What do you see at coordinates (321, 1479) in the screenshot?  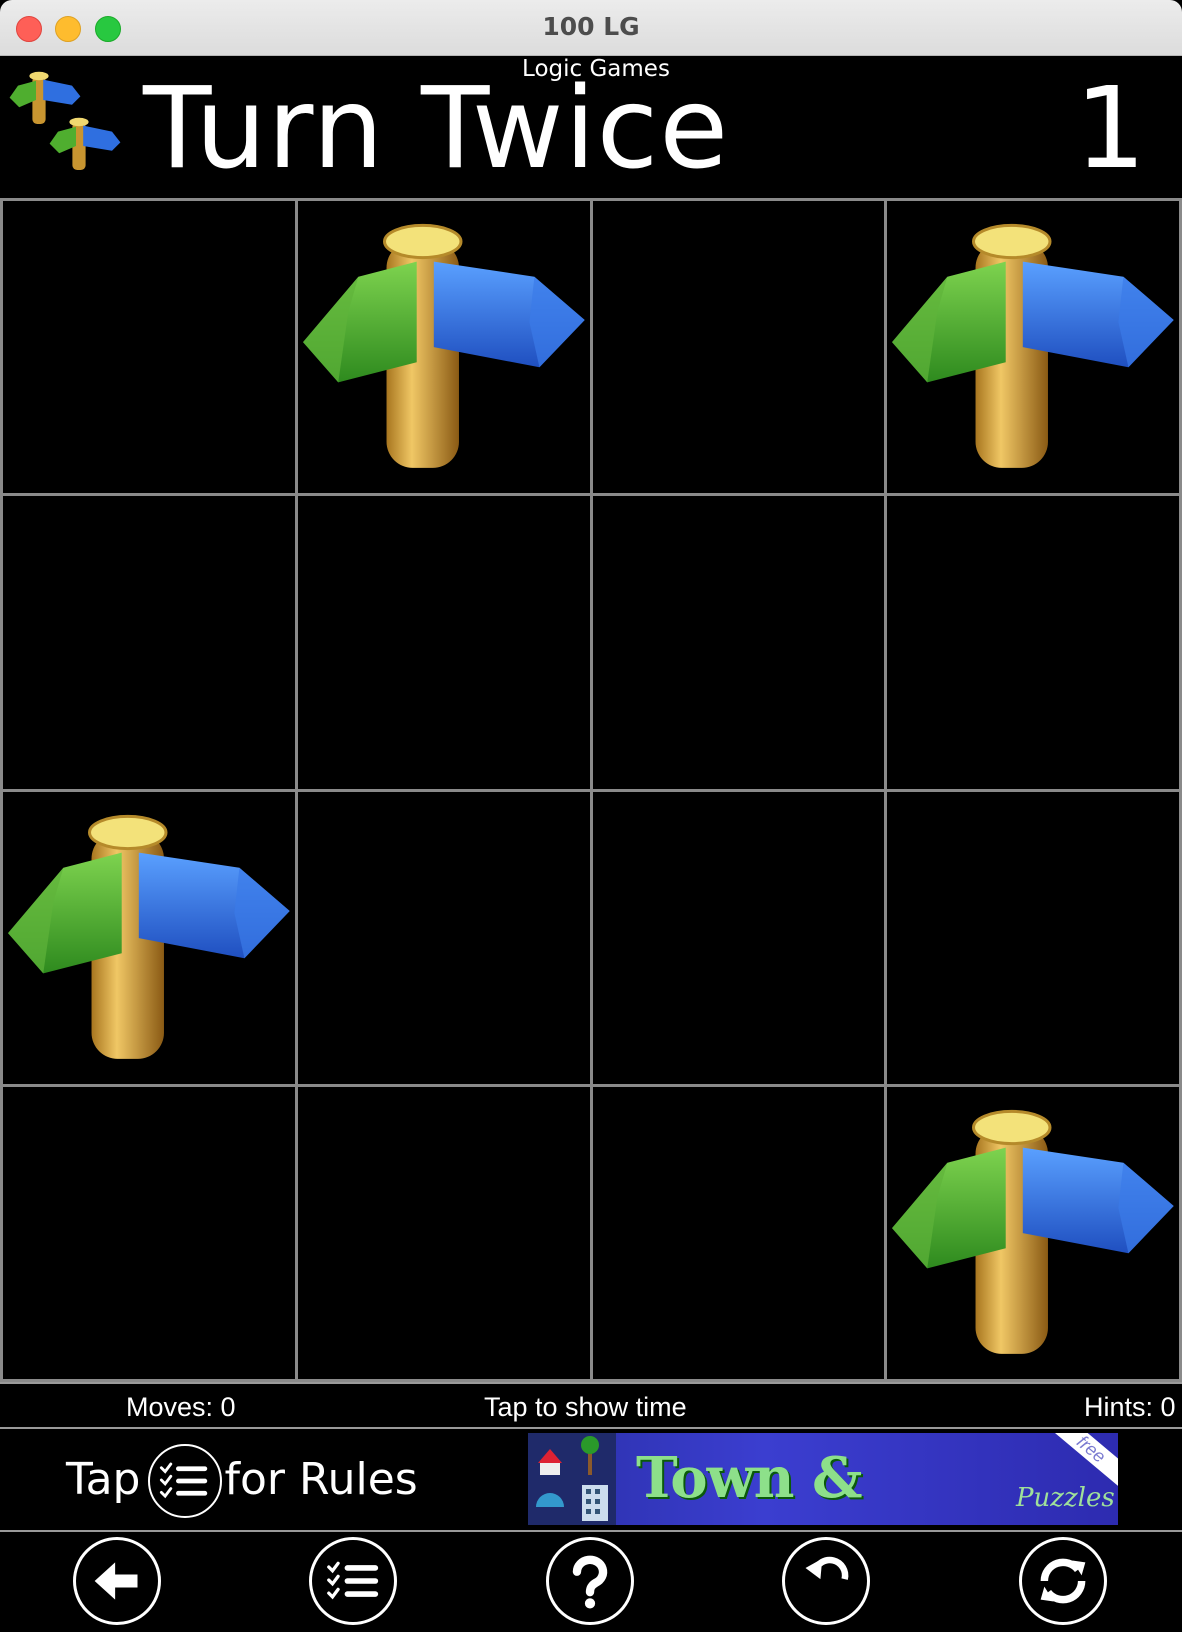 I see `rules-suffix-text: for Rules` at bounding box center [321, 1479].